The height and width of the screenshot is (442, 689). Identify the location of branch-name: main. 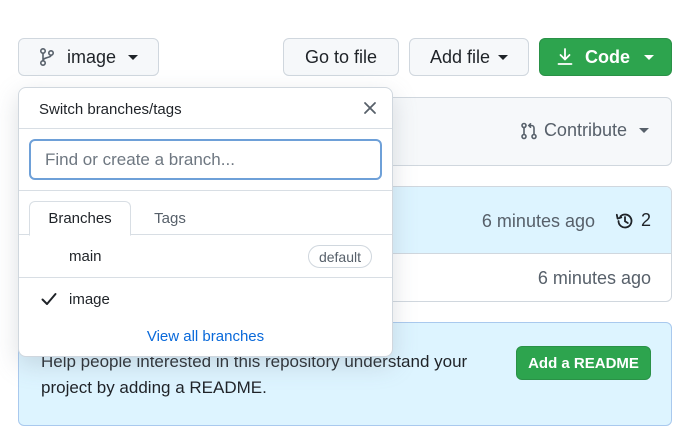
(85, 256).